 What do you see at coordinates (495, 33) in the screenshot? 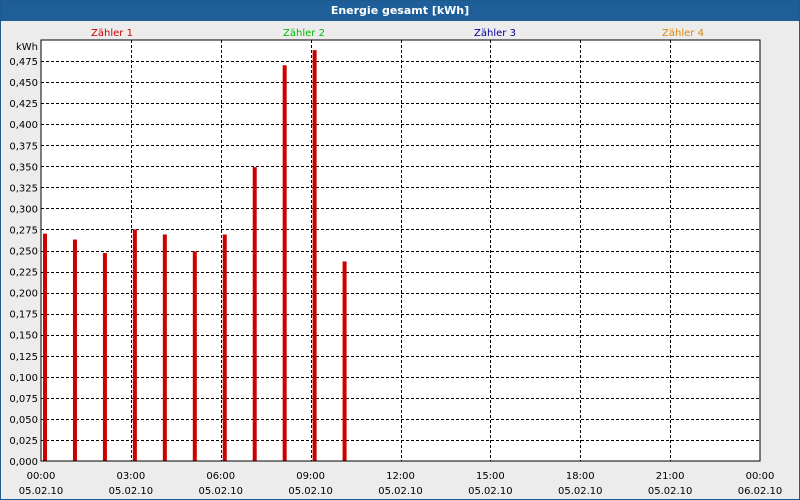
I see `legend-entry: Zähler 3` at bounding box center [495, 33].